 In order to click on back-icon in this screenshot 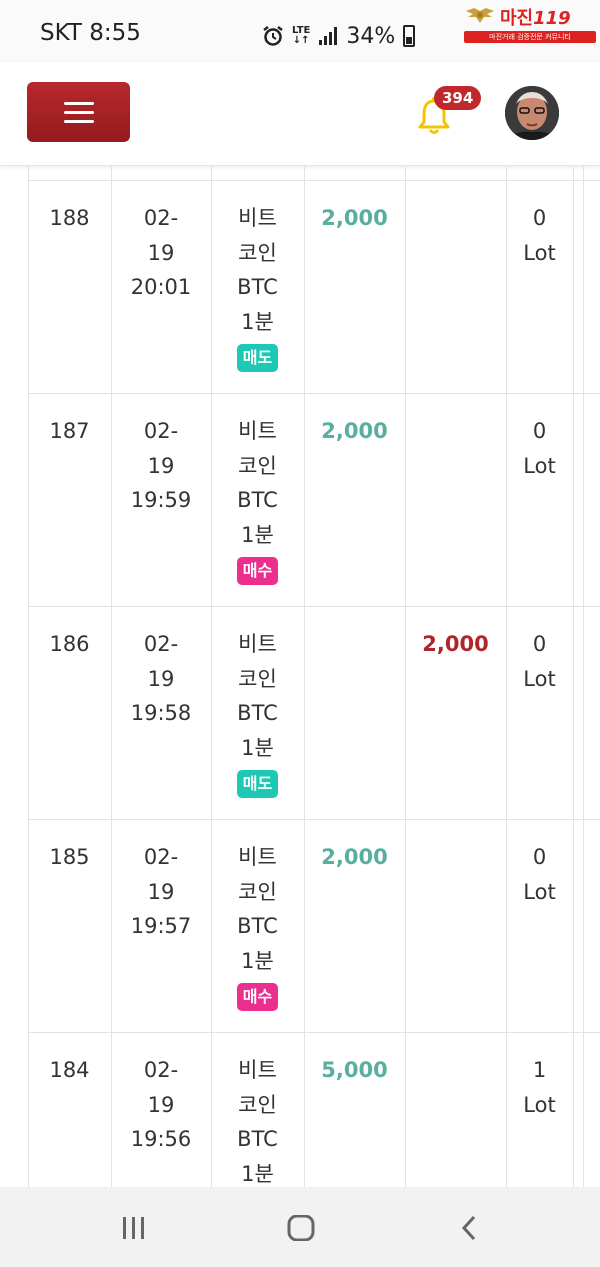, I will do `click(469, 1228)`.